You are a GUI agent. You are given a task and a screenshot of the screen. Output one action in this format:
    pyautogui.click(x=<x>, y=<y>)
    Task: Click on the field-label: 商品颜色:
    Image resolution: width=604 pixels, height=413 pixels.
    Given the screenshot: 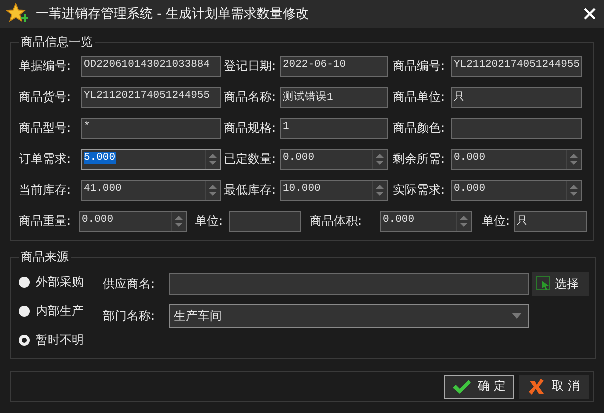 What is the action you would take?
    pyautogui.click(x=419, y=128)
    